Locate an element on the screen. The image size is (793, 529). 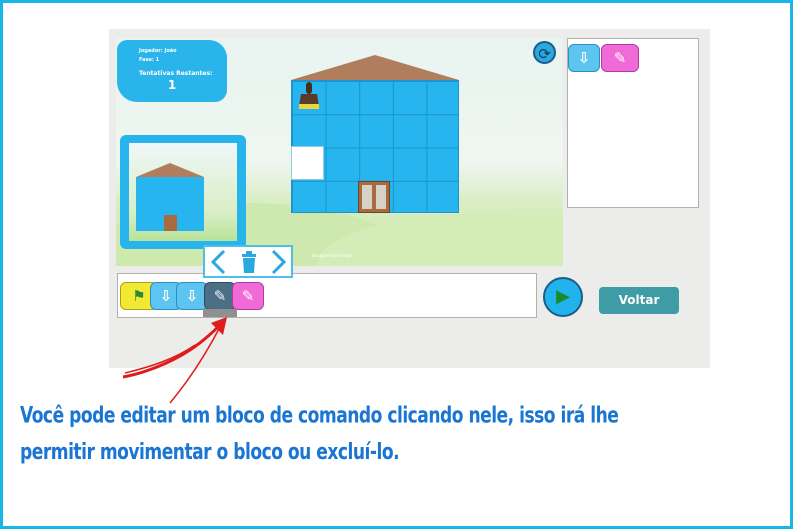
pencil-icon: ✎ is located at coordinates (220, 296).